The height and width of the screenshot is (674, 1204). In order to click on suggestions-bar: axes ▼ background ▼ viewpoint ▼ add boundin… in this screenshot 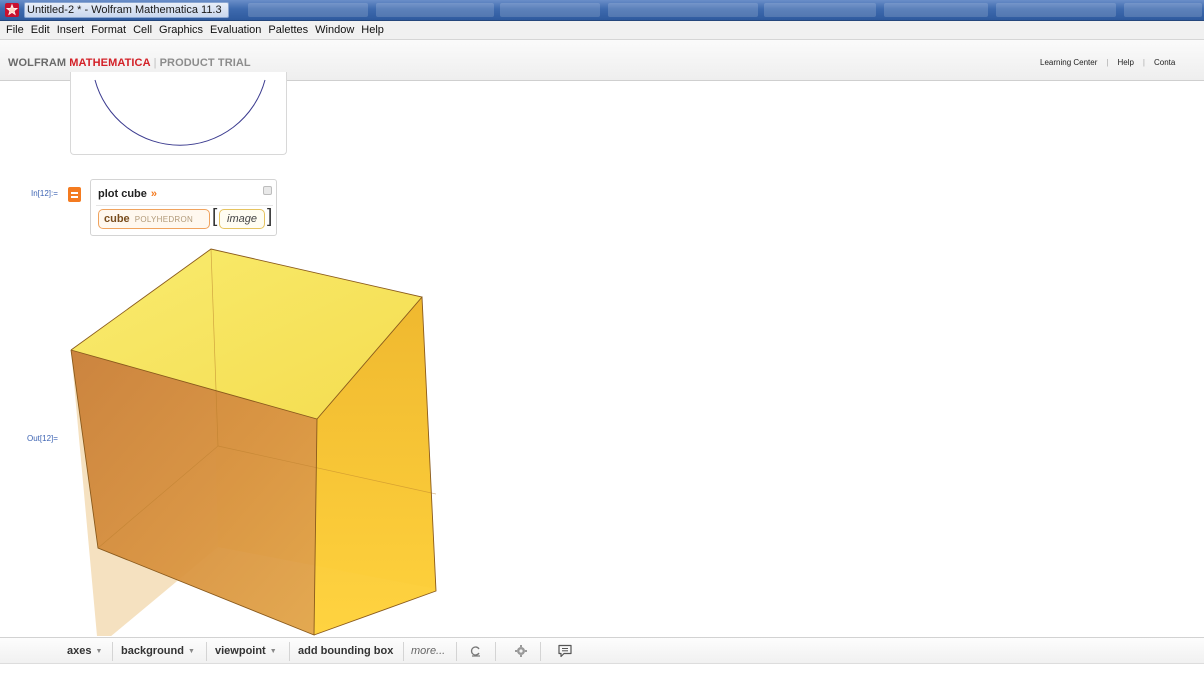, I will do `click(602, 650)`.